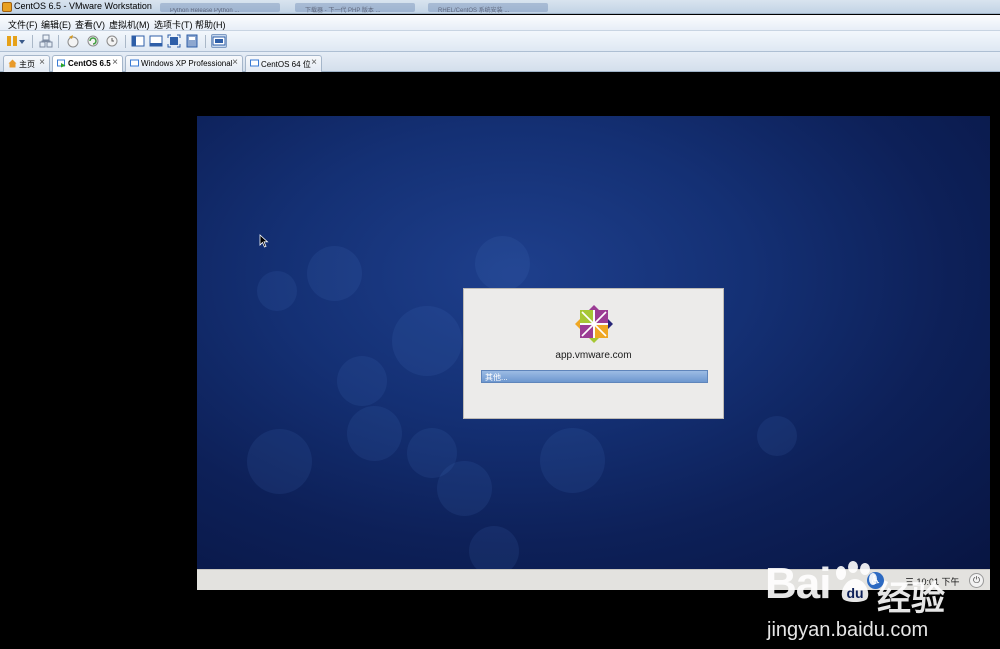 The height and width of the screenshot is (649, 1000). I want to click on baidu-paw-icon: du, so click(856, 581).